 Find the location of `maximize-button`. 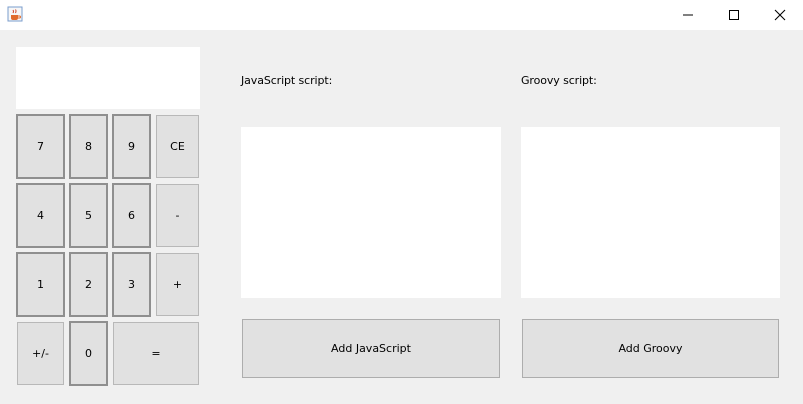

maximize-button is located at coordinates (734, 15).